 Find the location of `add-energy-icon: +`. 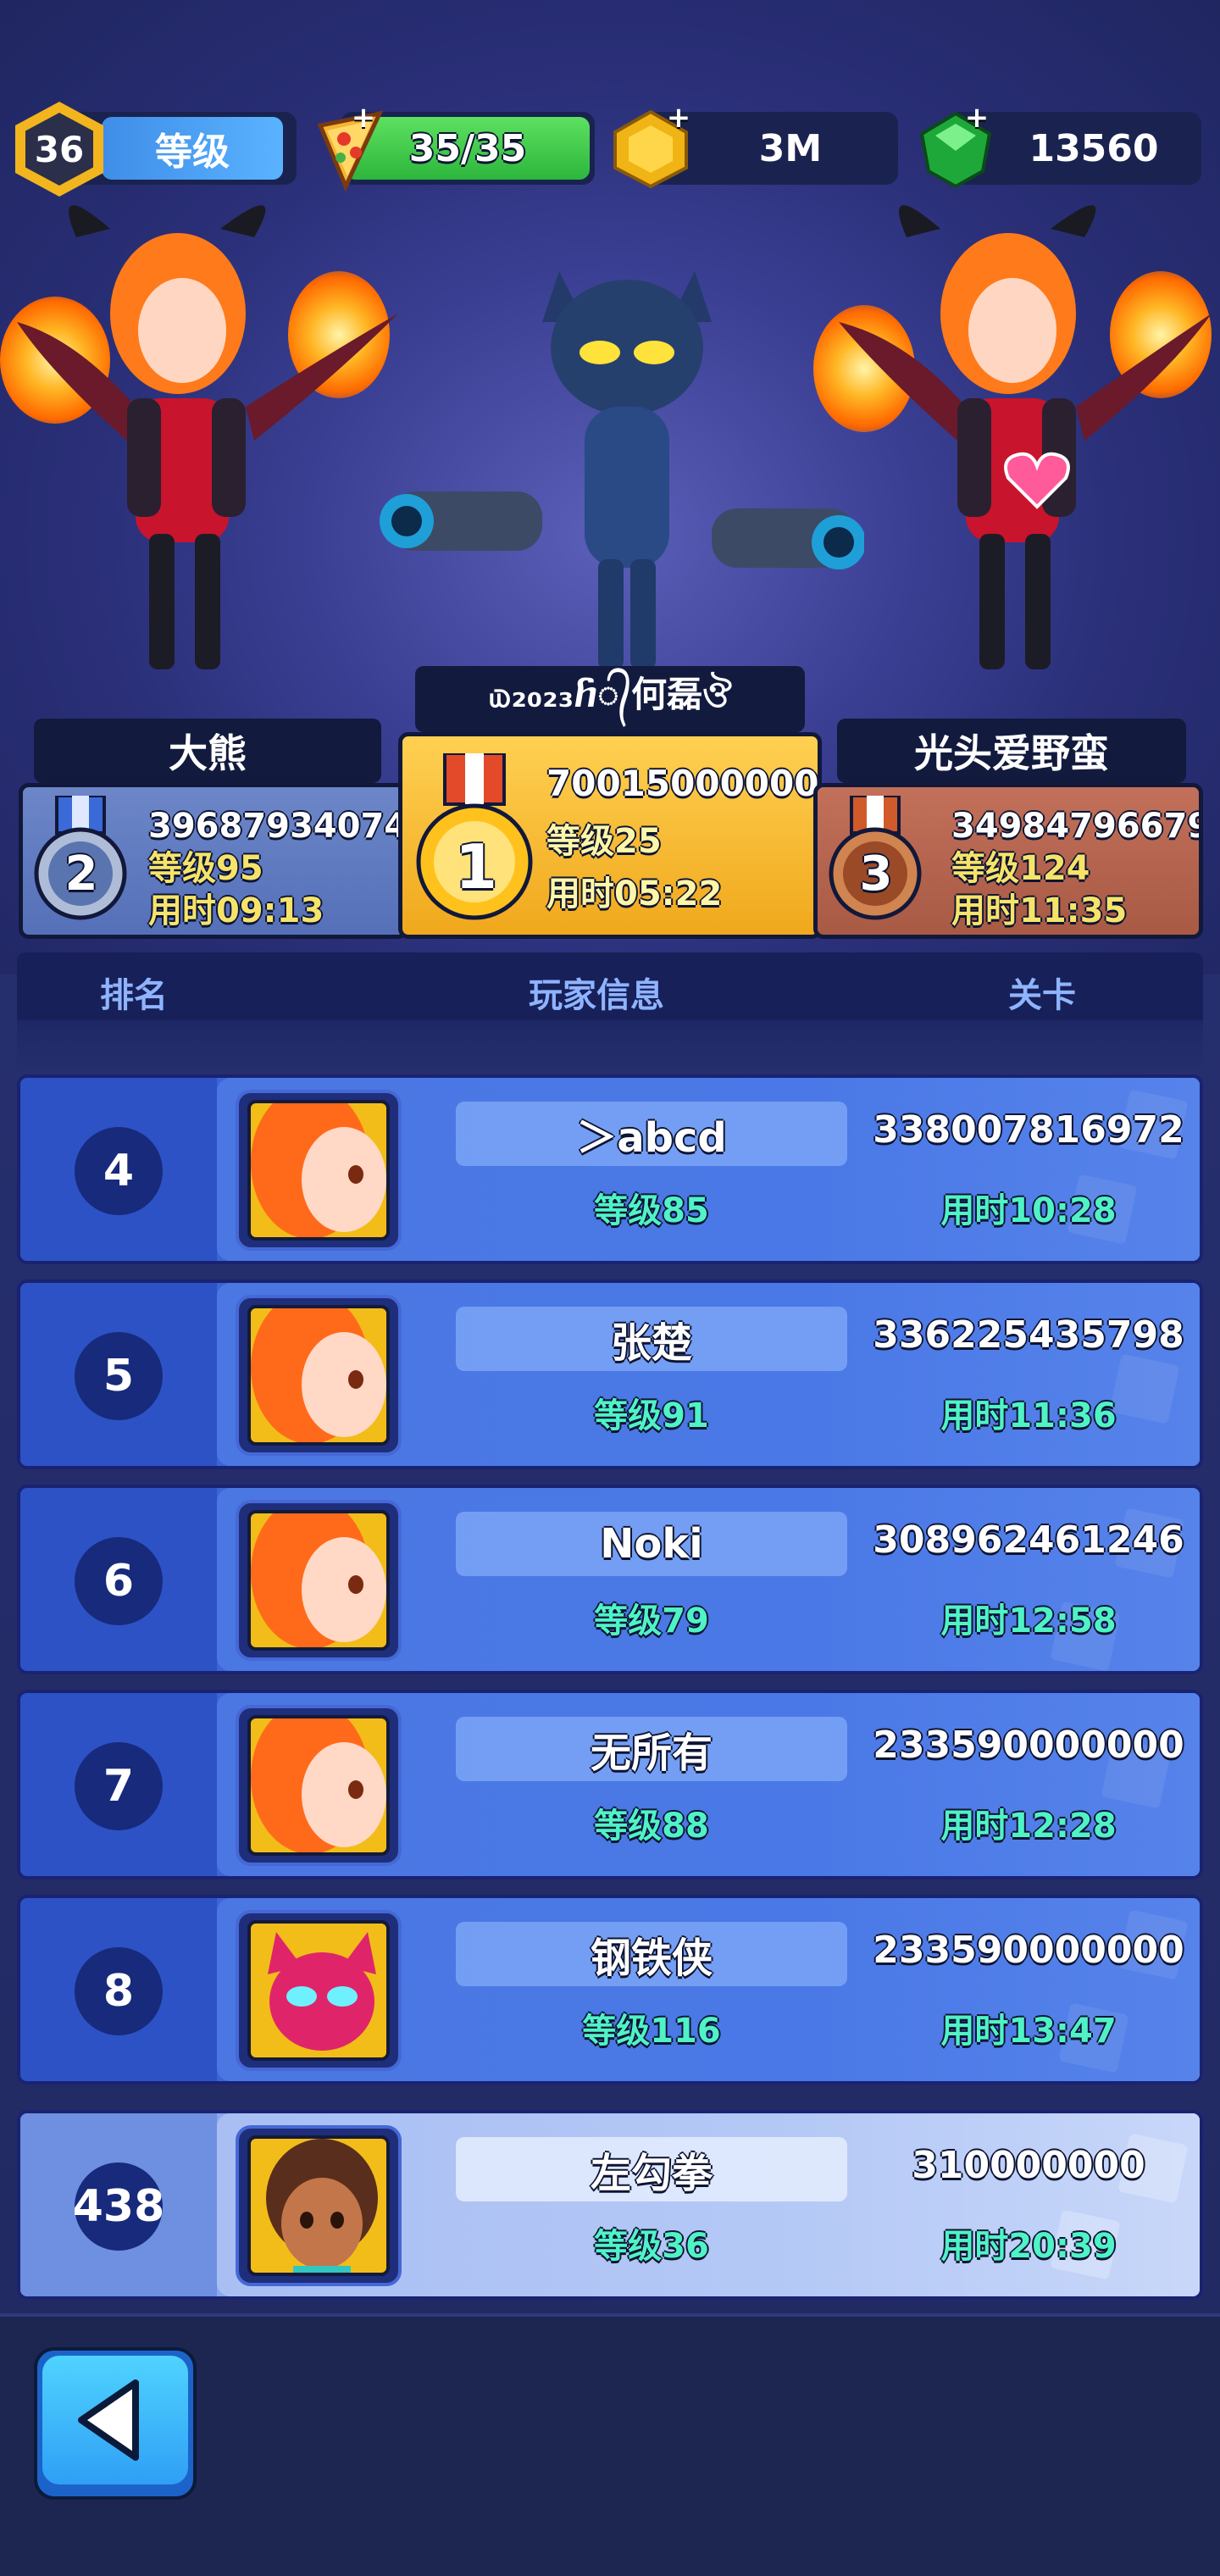

add-energy-icon: + is located at coordinates (363, 118).